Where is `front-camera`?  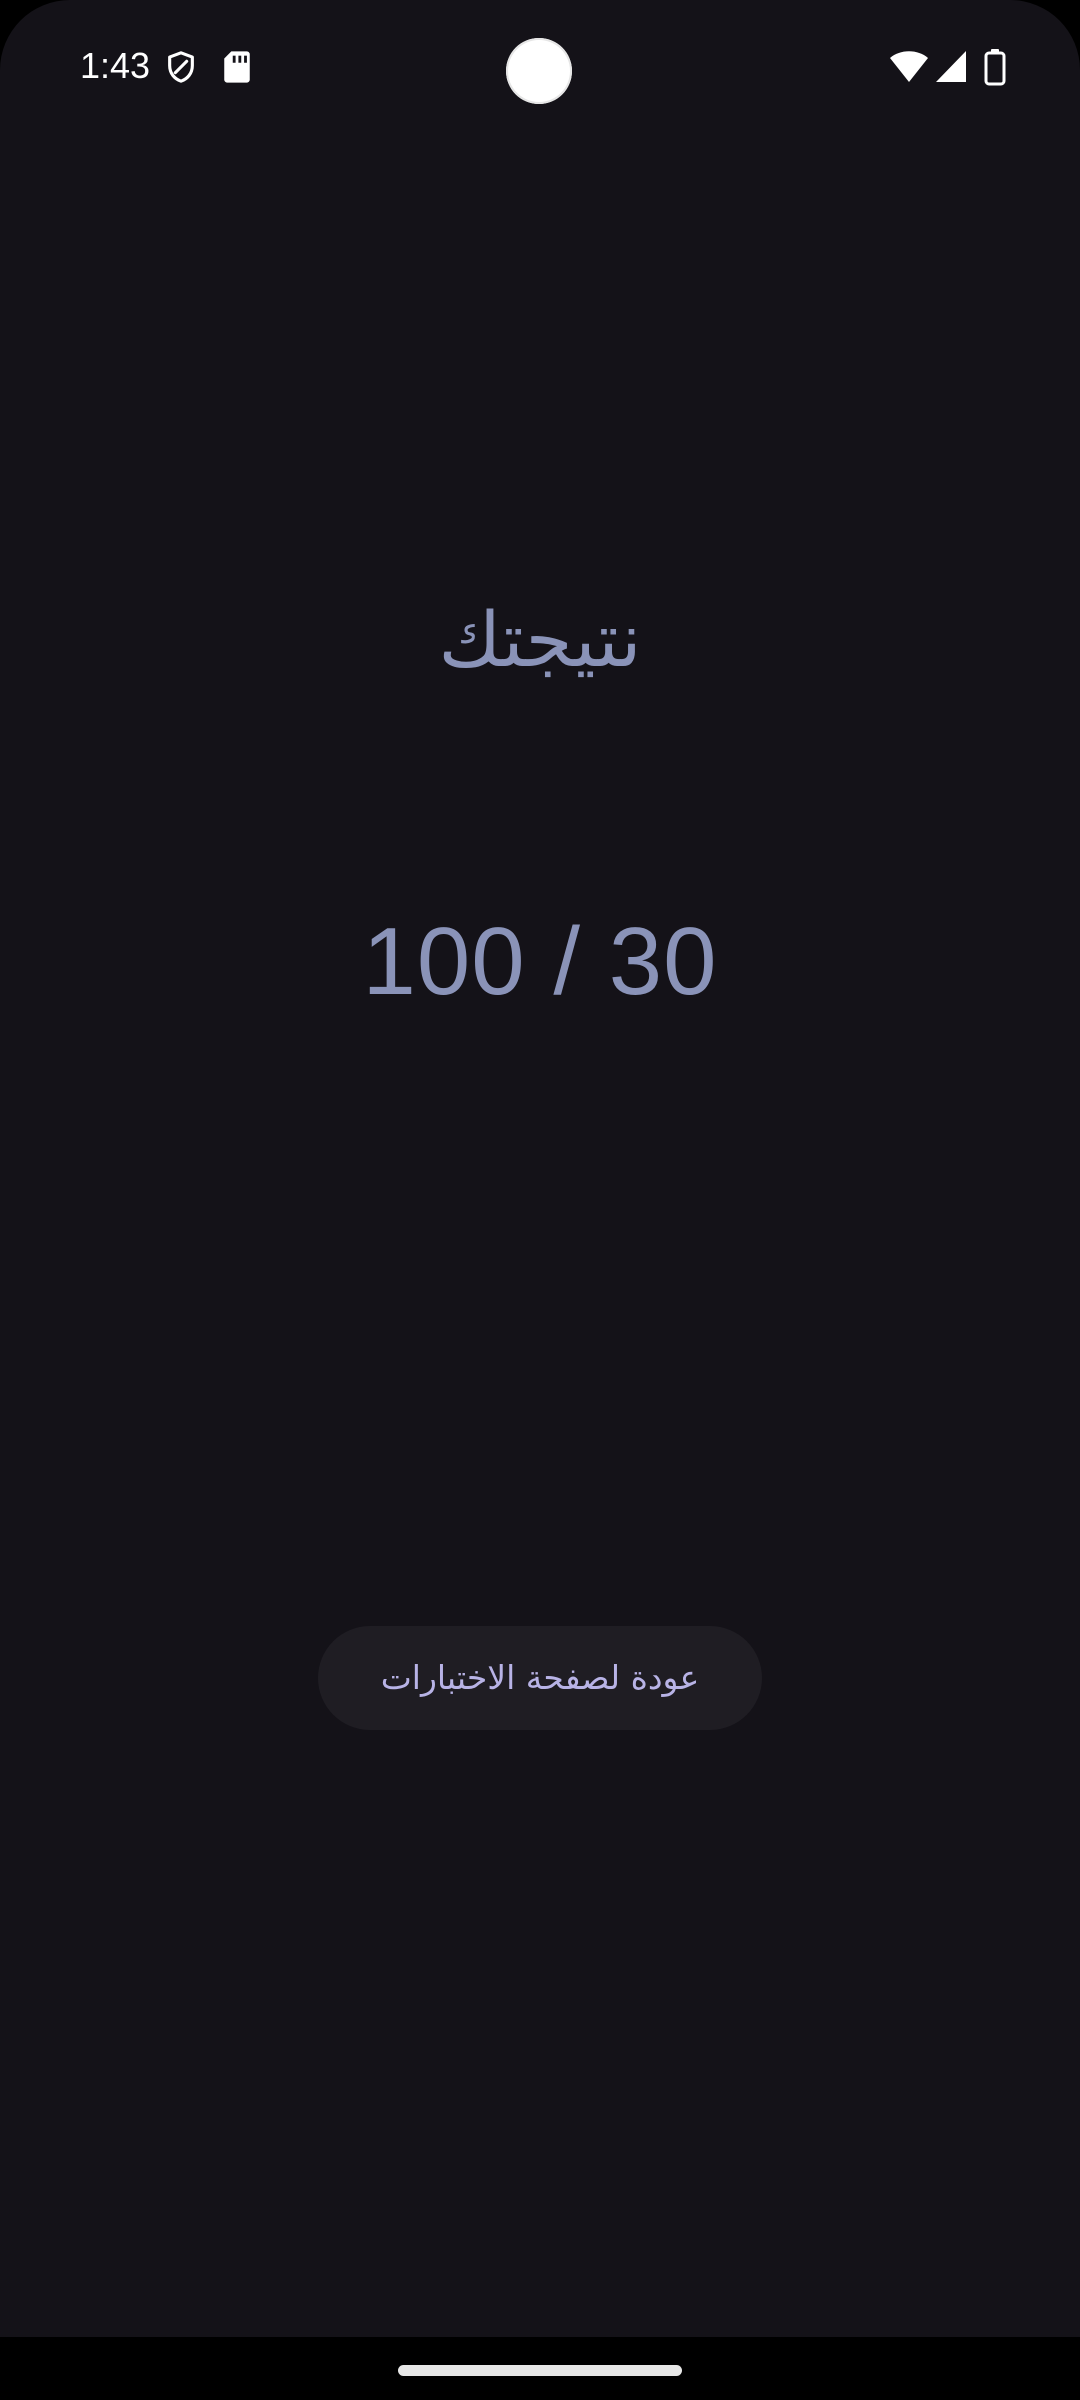
front-camera is located at coordinates (539, 71).